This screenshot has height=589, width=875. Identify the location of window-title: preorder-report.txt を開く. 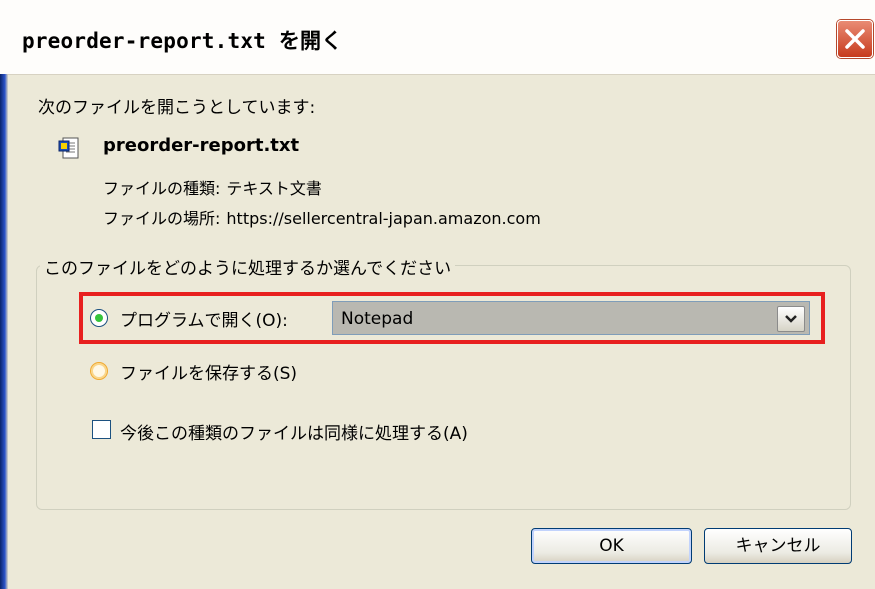
(182, 41).